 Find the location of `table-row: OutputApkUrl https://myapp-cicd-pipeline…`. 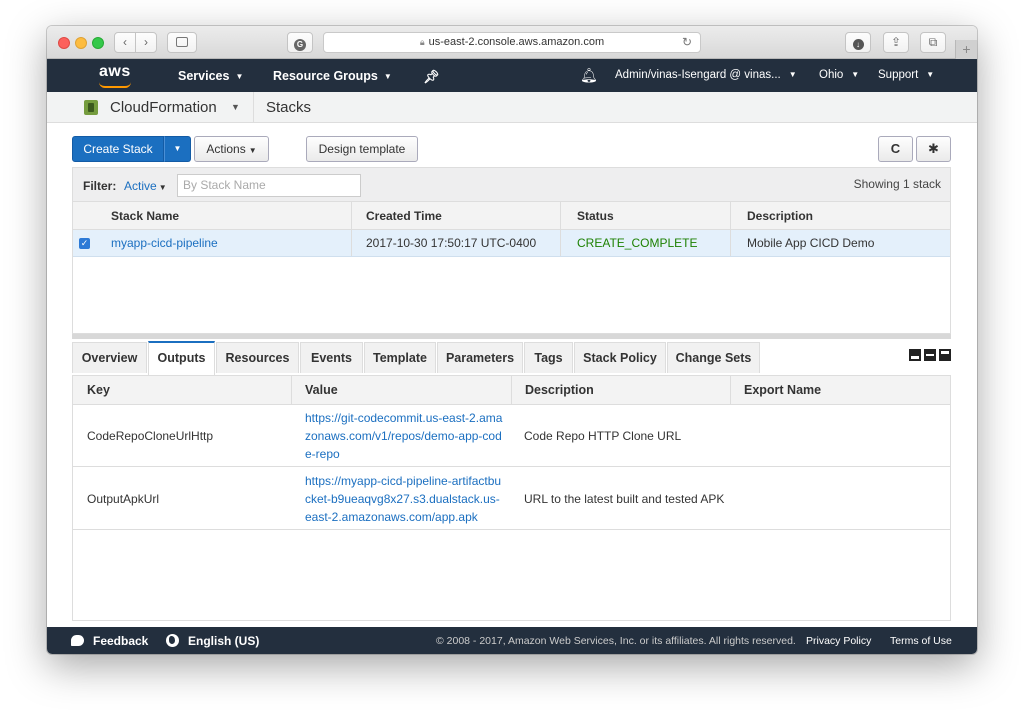

table-row: OutputApkUrl https://myapp-cicd-pipeline… is located at coordinates (511, 499).